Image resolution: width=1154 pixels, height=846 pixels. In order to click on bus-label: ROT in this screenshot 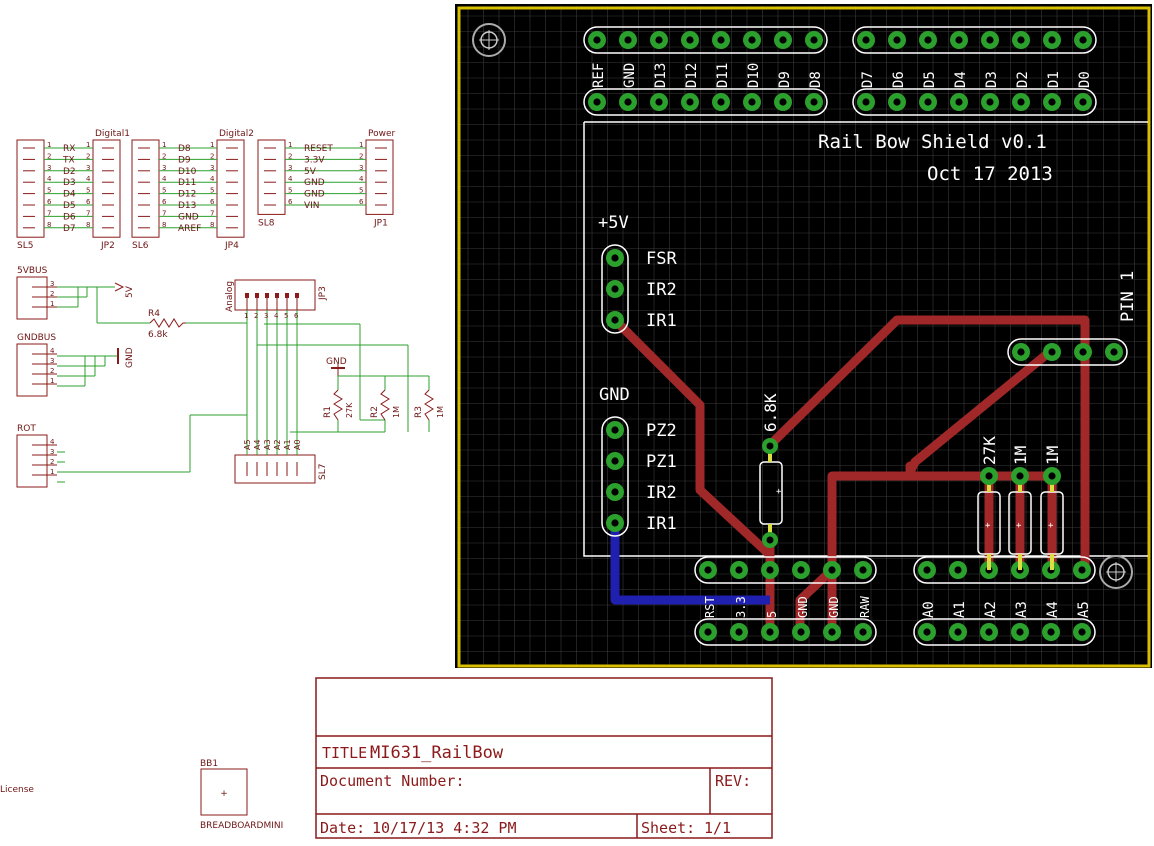, I will do `click(26, 429)`.